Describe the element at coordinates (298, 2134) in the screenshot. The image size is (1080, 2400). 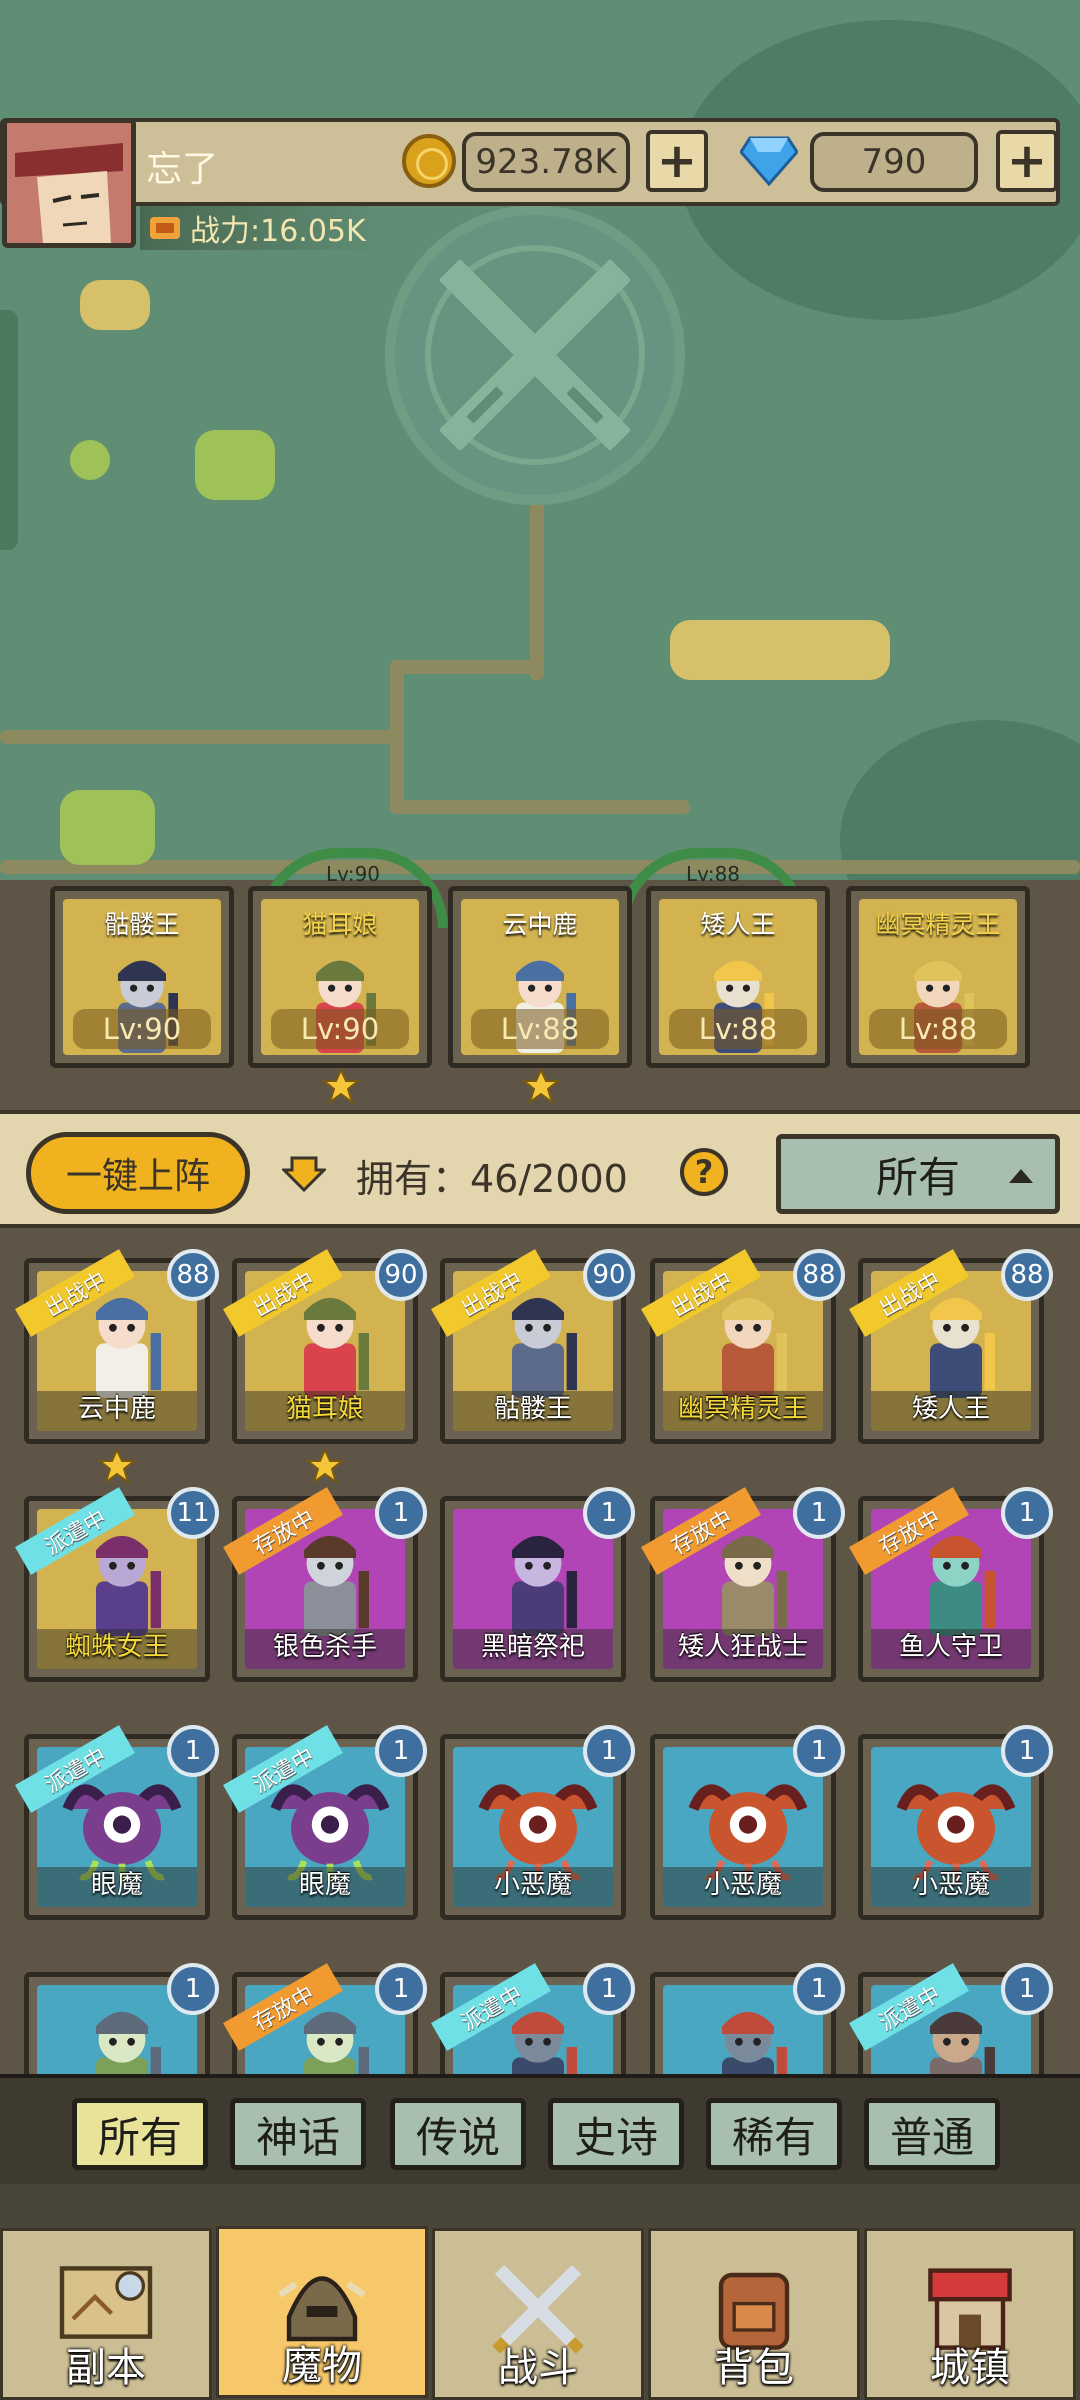
I see `rarity-filter-button: 神话` at that location.